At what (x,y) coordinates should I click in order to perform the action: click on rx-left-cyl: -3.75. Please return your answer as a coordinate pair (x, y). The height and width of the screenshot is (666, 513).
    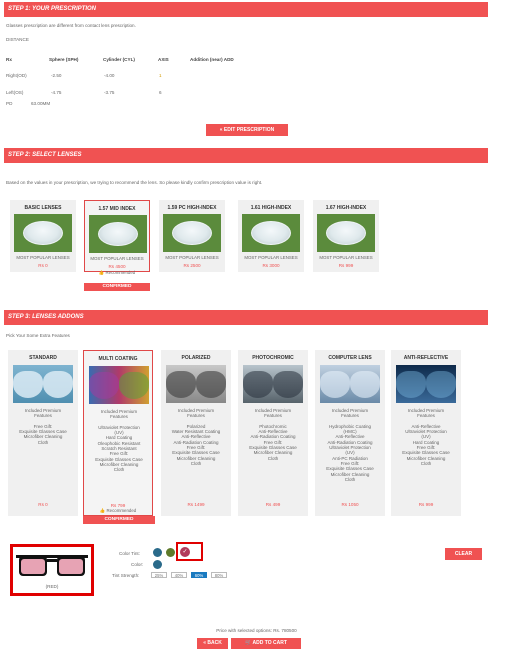
    Looking at the image, I should click on (109, 92).